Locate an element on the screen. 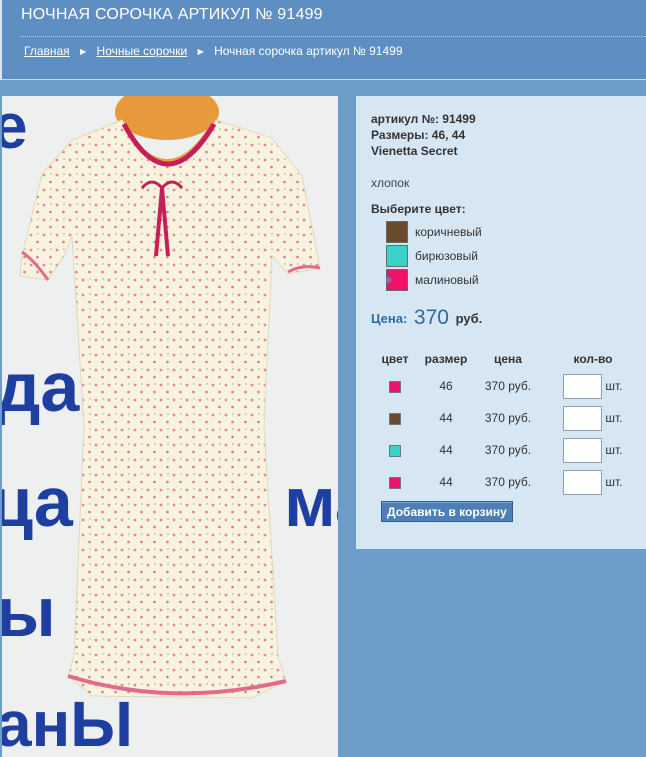 The height and width of the screenshot is (757, 646). color-name: коричневый is located at coordinates (448, 232).